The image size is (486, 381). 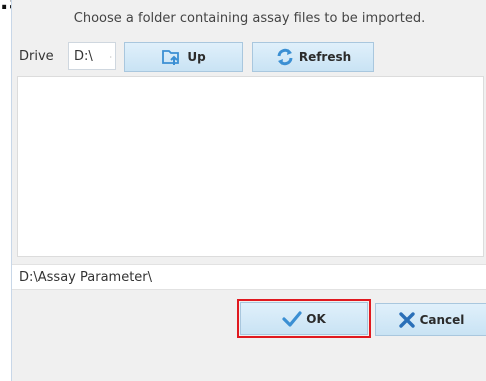 I want to click on cancel-button-label: Cancel, so click(x=442, y=319).